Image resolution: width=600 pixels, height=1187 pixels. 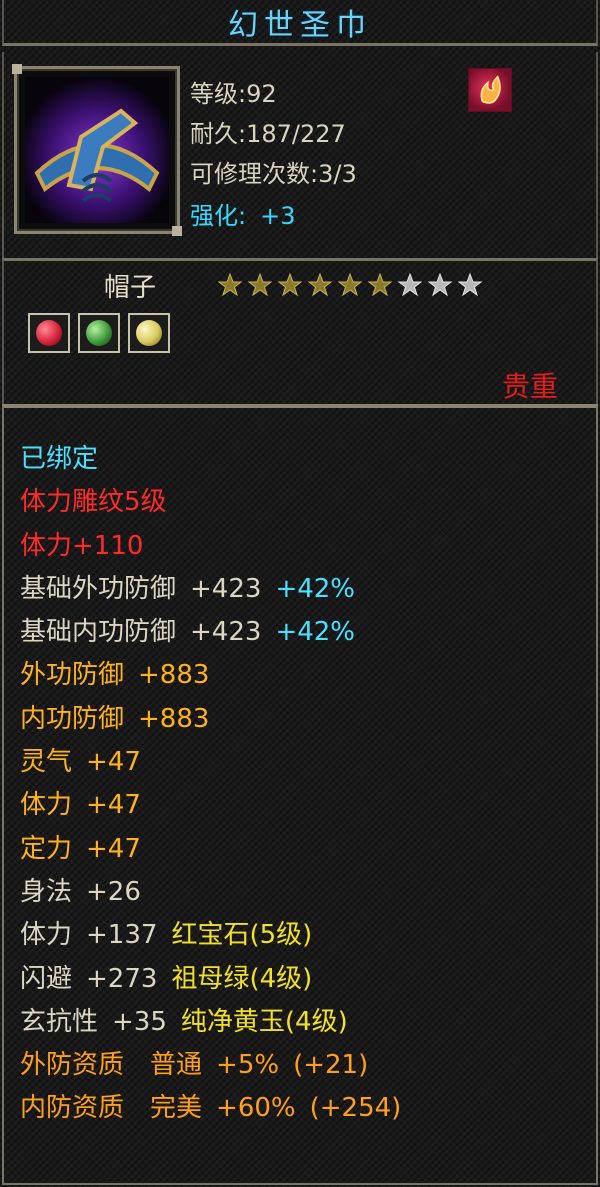 What do you see at coordinates (122, 978) in the screenshot?
I see `attr-value: +273` at bounding box center [122, 978].